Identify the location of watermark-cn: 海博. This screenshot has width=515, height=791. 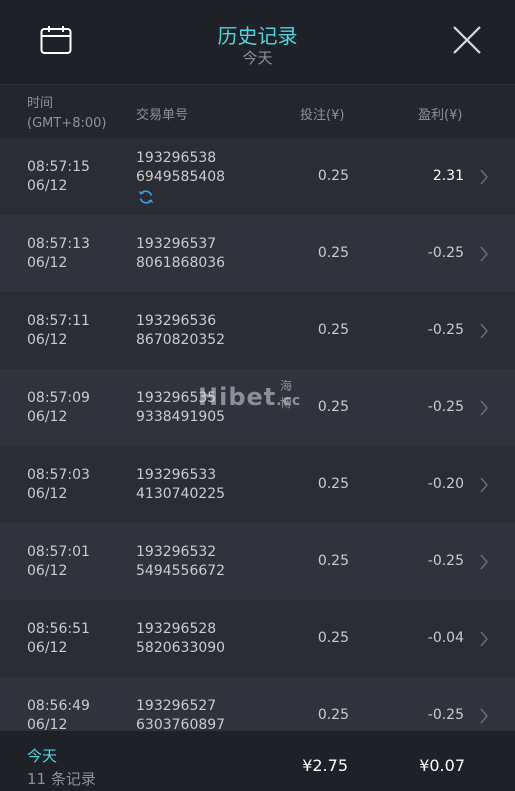
(287, 394).